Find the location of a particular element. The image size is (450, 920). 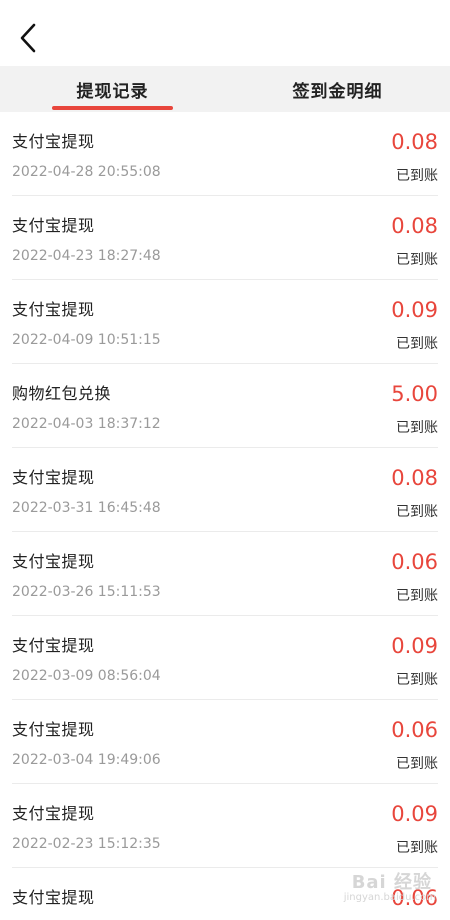

tab-checkin-bonus-details: 签到金明细 is located at coordinates (337, 89).